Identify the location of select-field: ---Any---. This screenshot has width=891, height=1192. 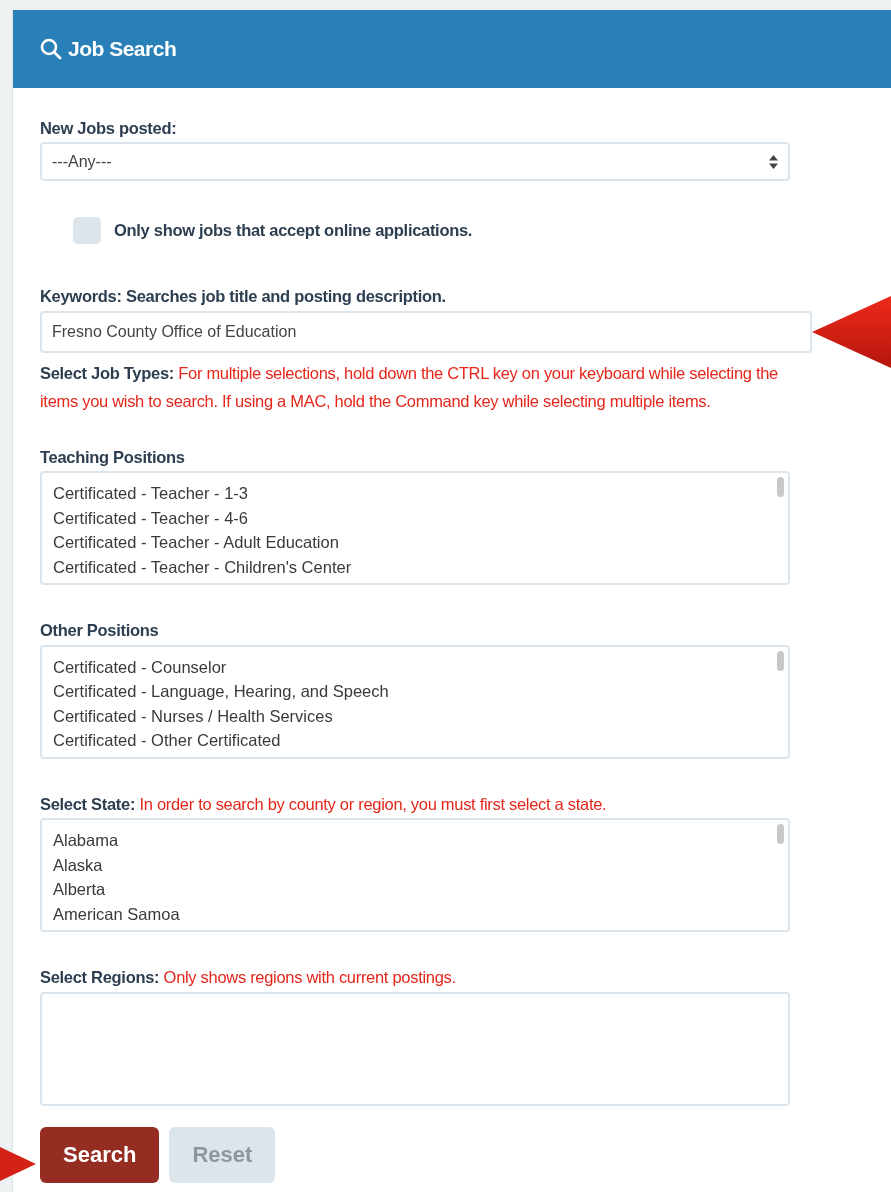
(415, 162).